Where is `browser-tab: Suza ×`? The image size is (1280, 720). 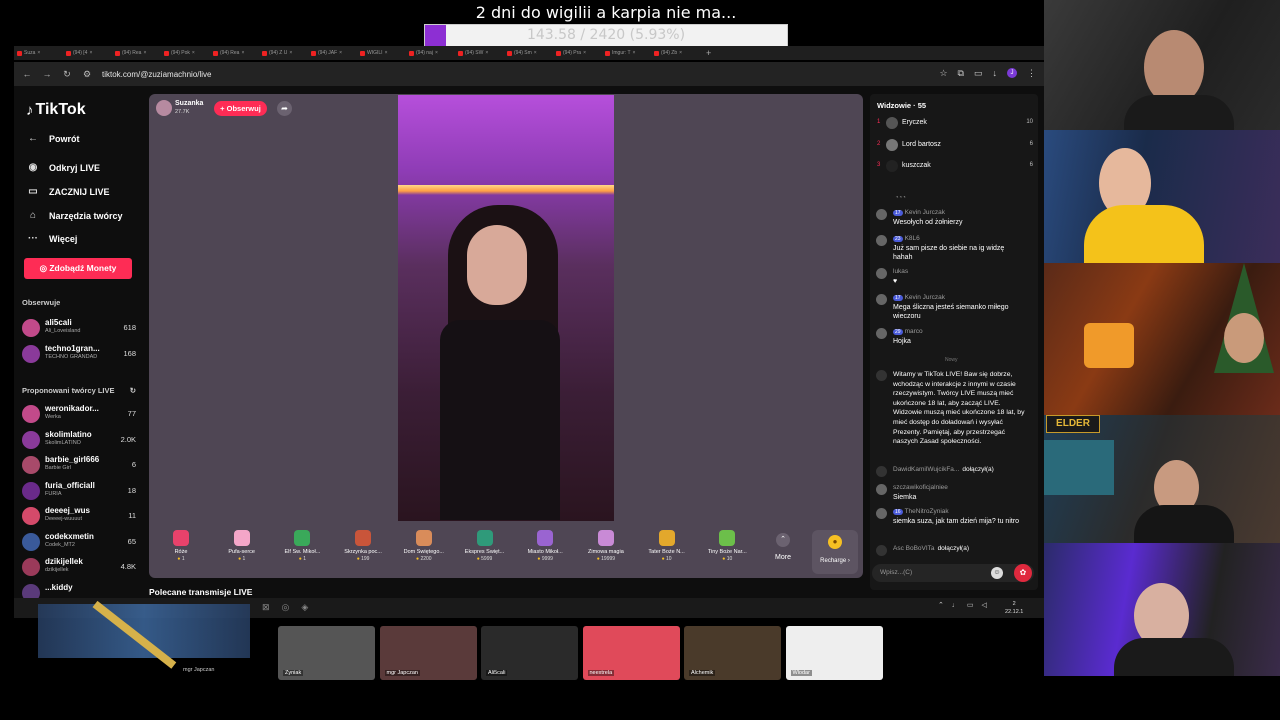 browser-tab: Suza × is located at coordinates (38, 53).